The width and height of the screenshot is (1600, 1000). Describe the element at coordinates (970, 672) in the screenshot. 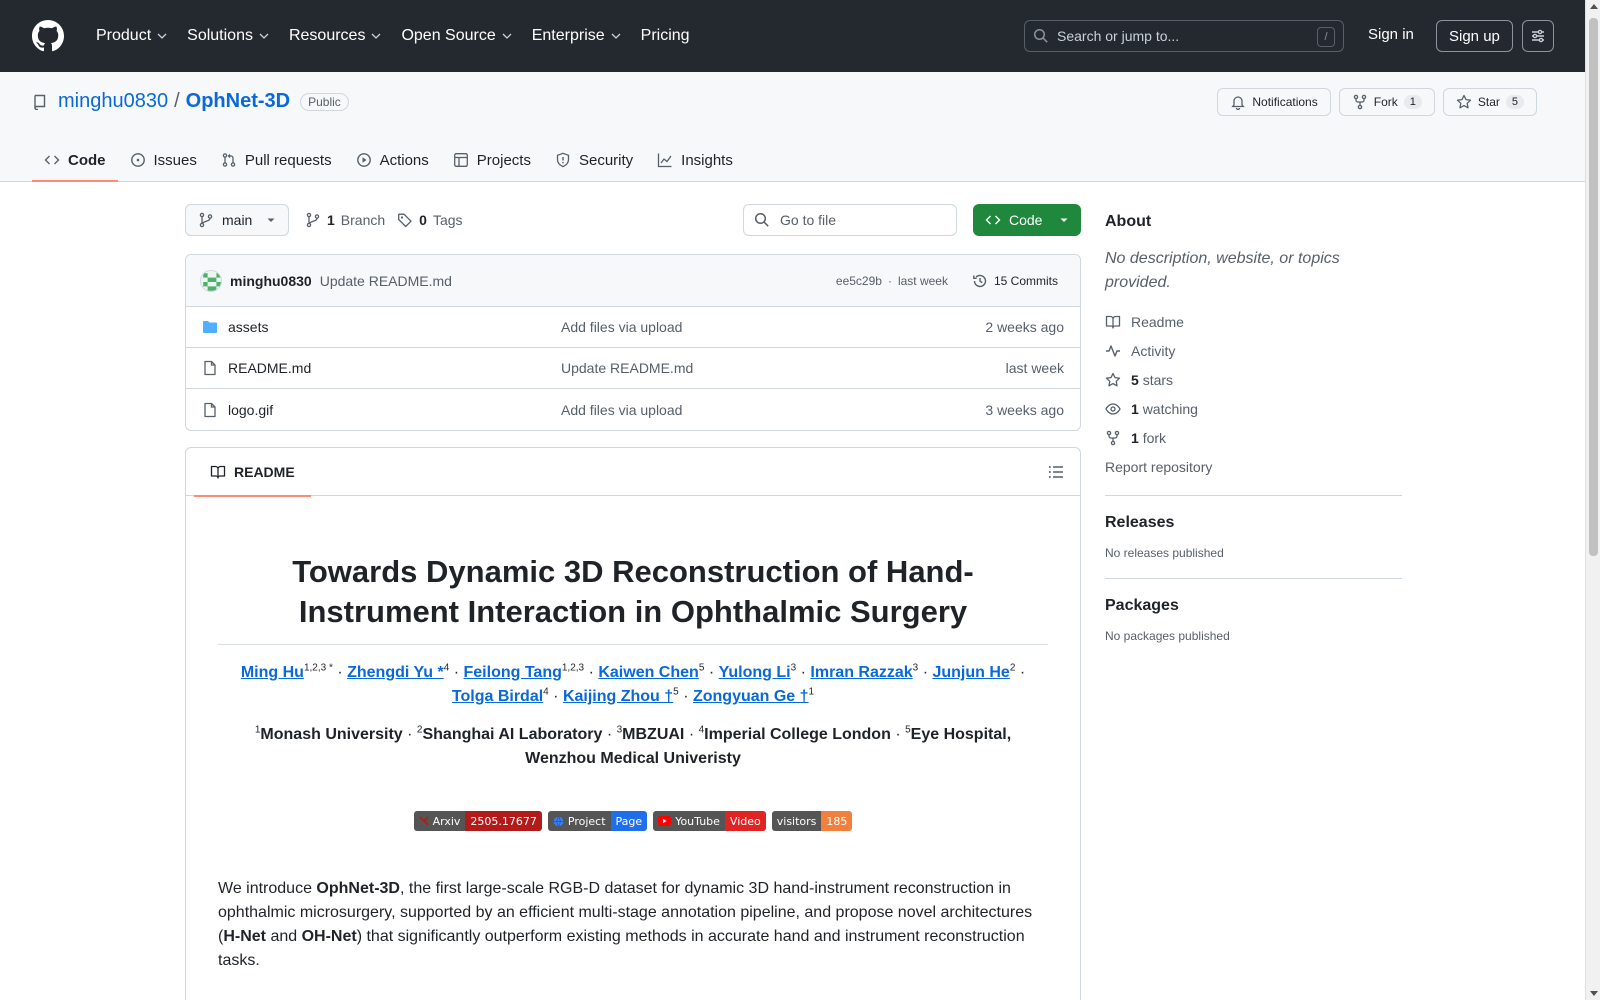

I see `author-link: Junjun He` at that location.